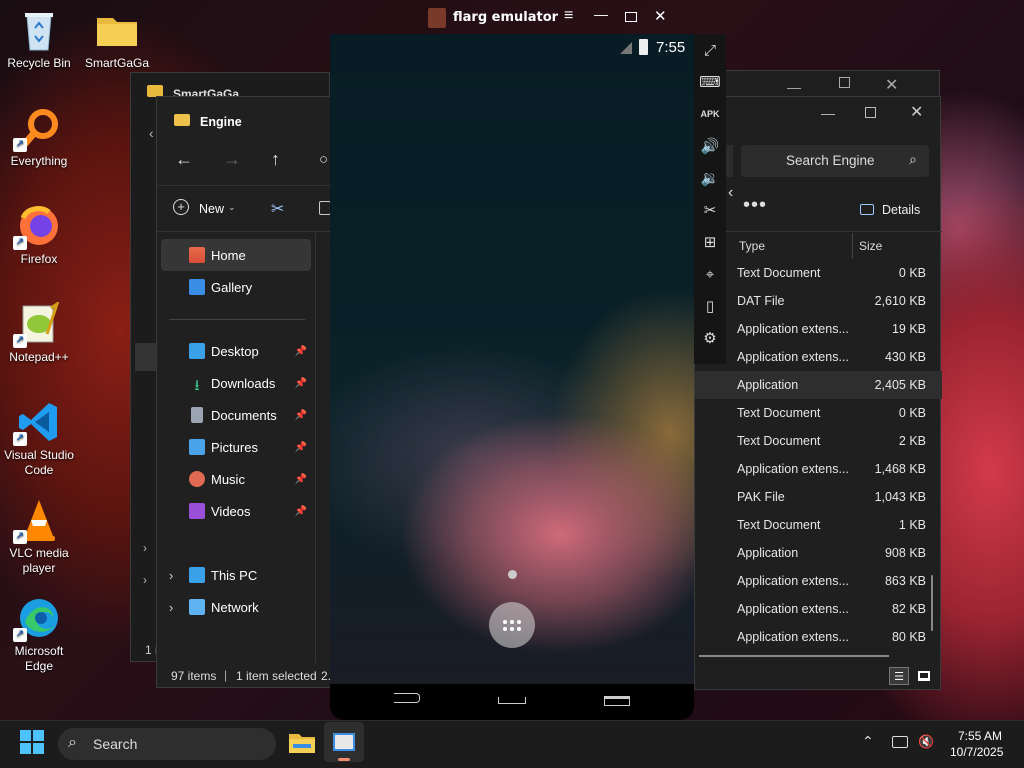  I want to click on network-tray-icon, so click(900, 742).